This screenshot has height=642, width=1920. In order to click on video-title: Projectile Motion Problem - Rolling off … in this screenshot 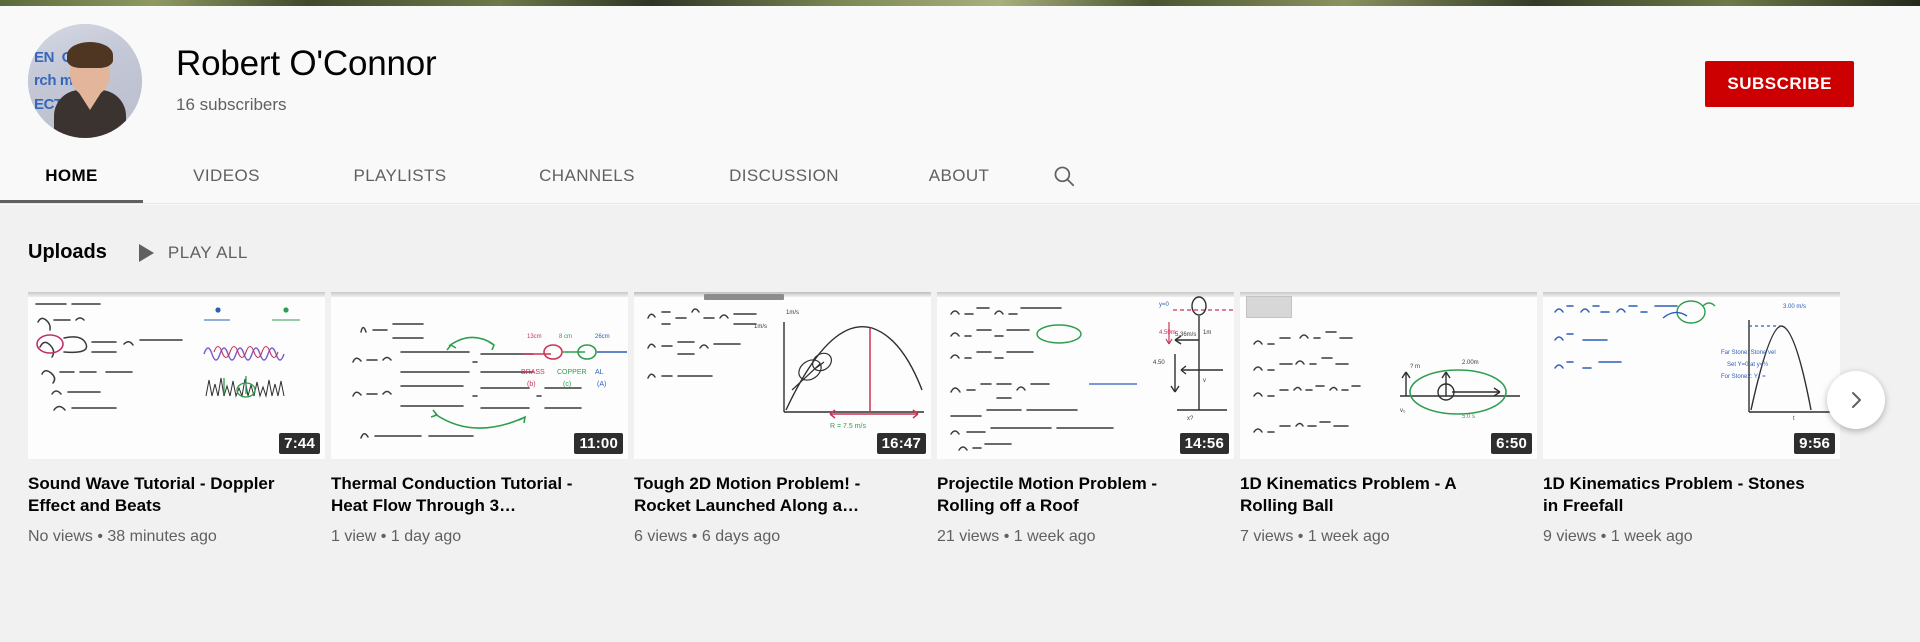, I will do `click(1076, 495)`.